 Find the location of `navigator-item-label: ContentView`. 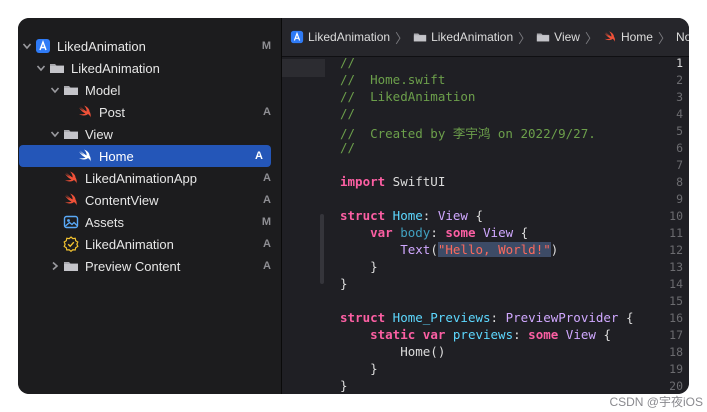

navigator-item-label: ContentView is located at coordinates (122, 200).